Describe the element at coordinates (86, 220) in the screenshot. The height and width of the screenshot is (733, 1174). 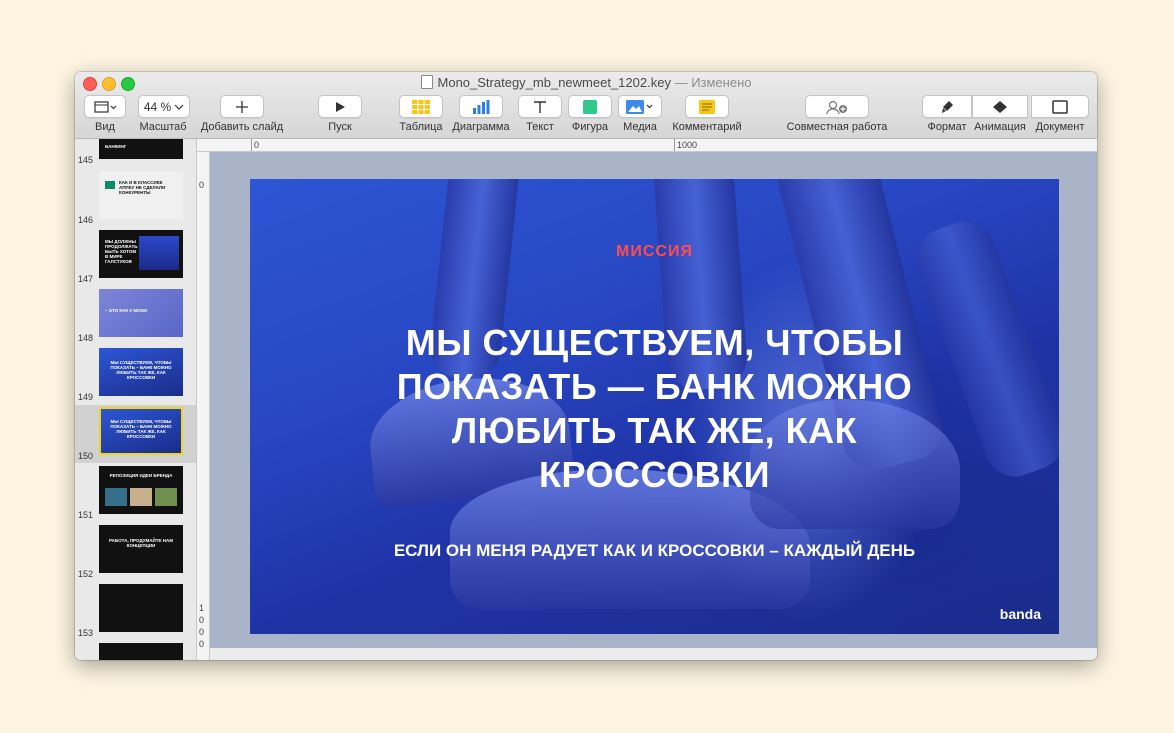
I see `slide-number: 146` at that location.